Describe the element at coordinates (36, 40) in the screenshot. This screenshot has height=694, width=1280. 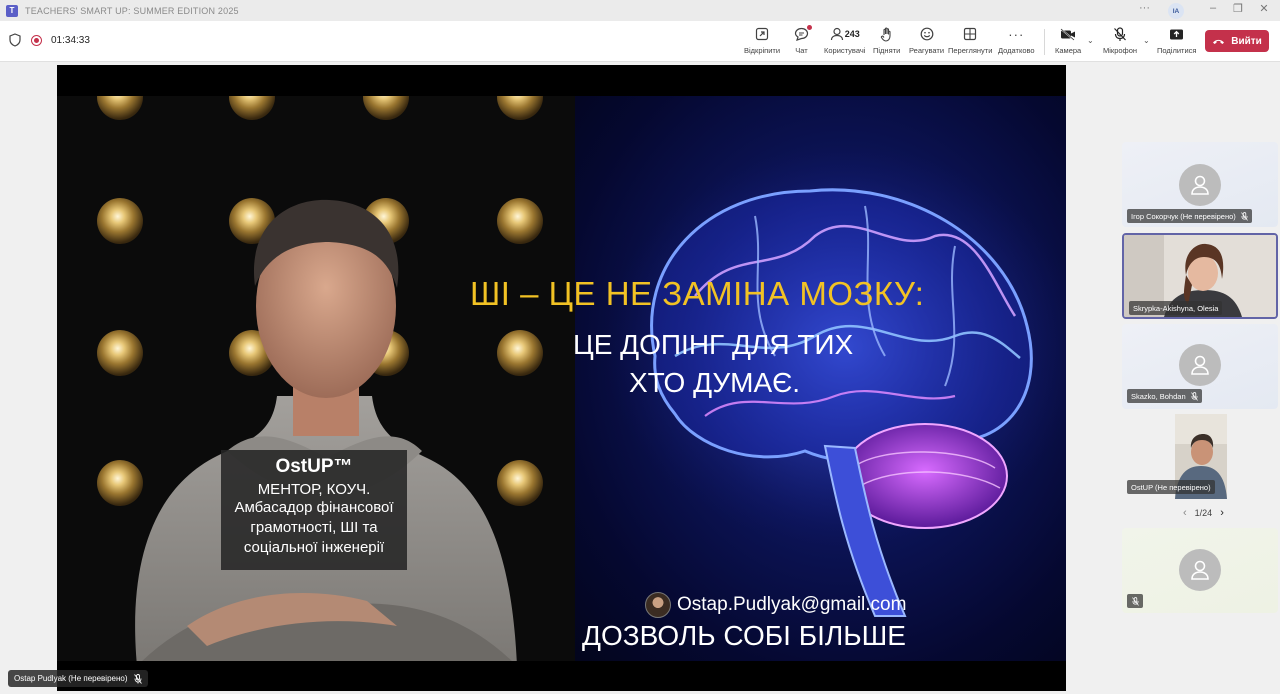
I see `recording-icon` at that location.